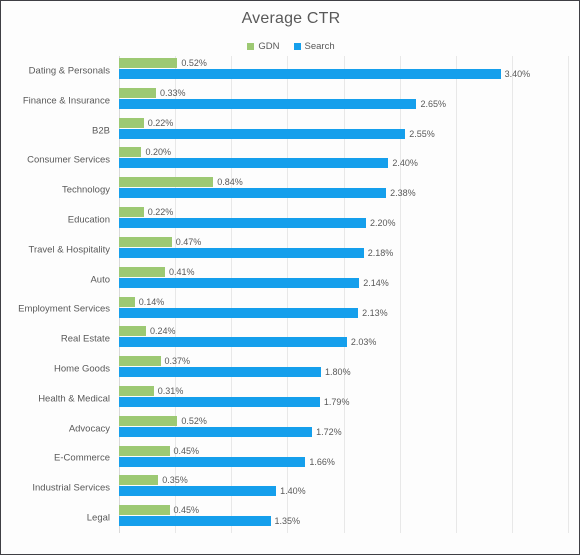  I want to click on search-bar-group: 2.18%, so click(256, 252).